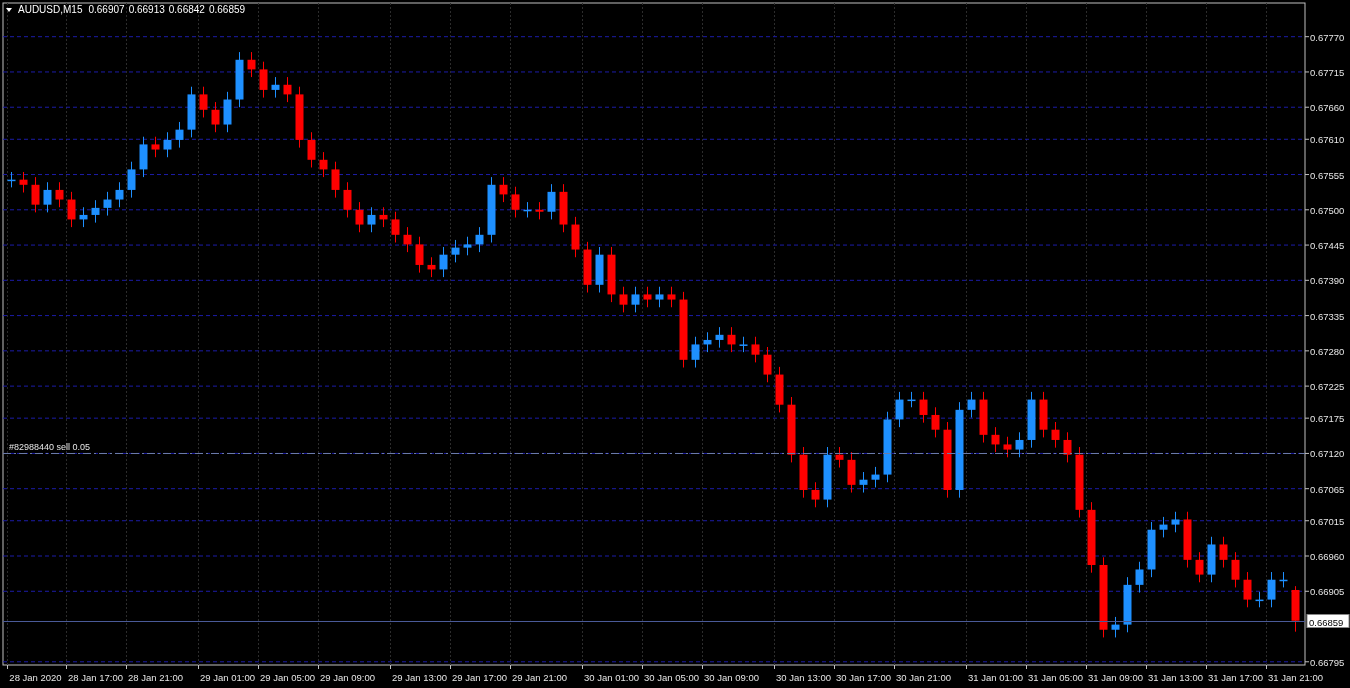 This screenshot has width=1350, height=688. Describe the element at coordinates (1327, 521) in the screenshot. I see `y-tick-label: 0.67015` at that location.